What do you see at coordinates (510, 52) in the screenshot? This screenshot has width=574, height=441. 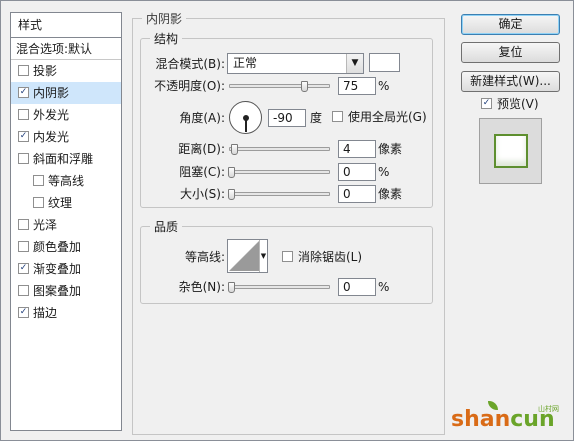 I see `reset-button: 复位` at bounding box center [510, 52].